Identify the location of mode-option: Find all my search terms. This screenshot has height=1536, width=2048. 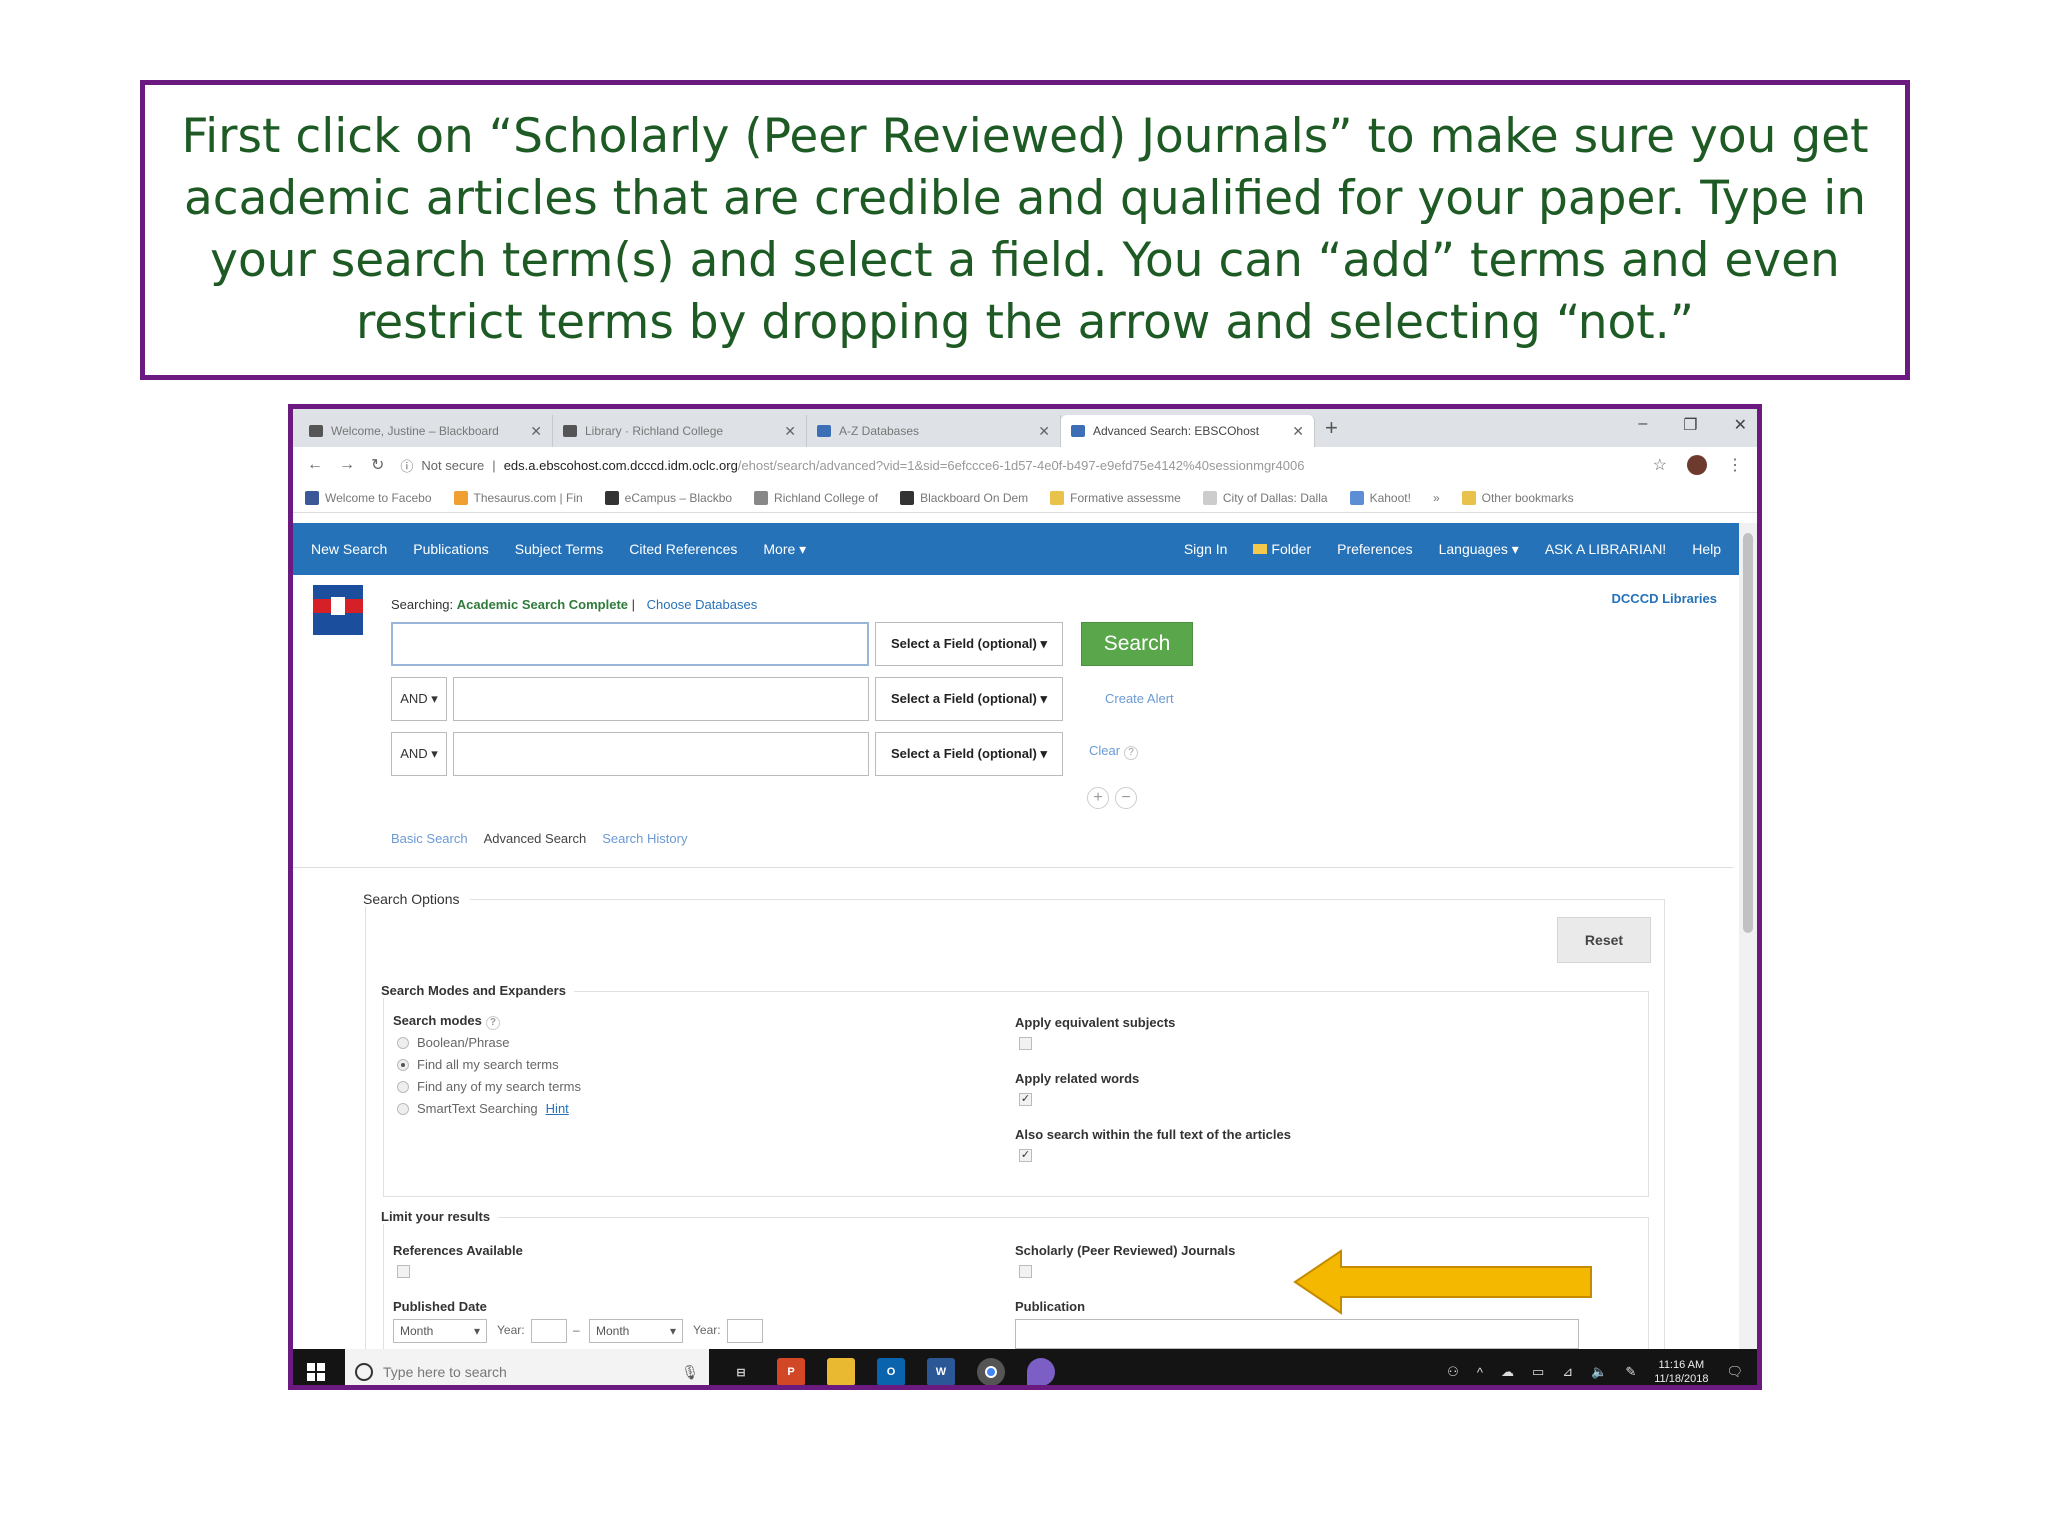
(478, 1064).